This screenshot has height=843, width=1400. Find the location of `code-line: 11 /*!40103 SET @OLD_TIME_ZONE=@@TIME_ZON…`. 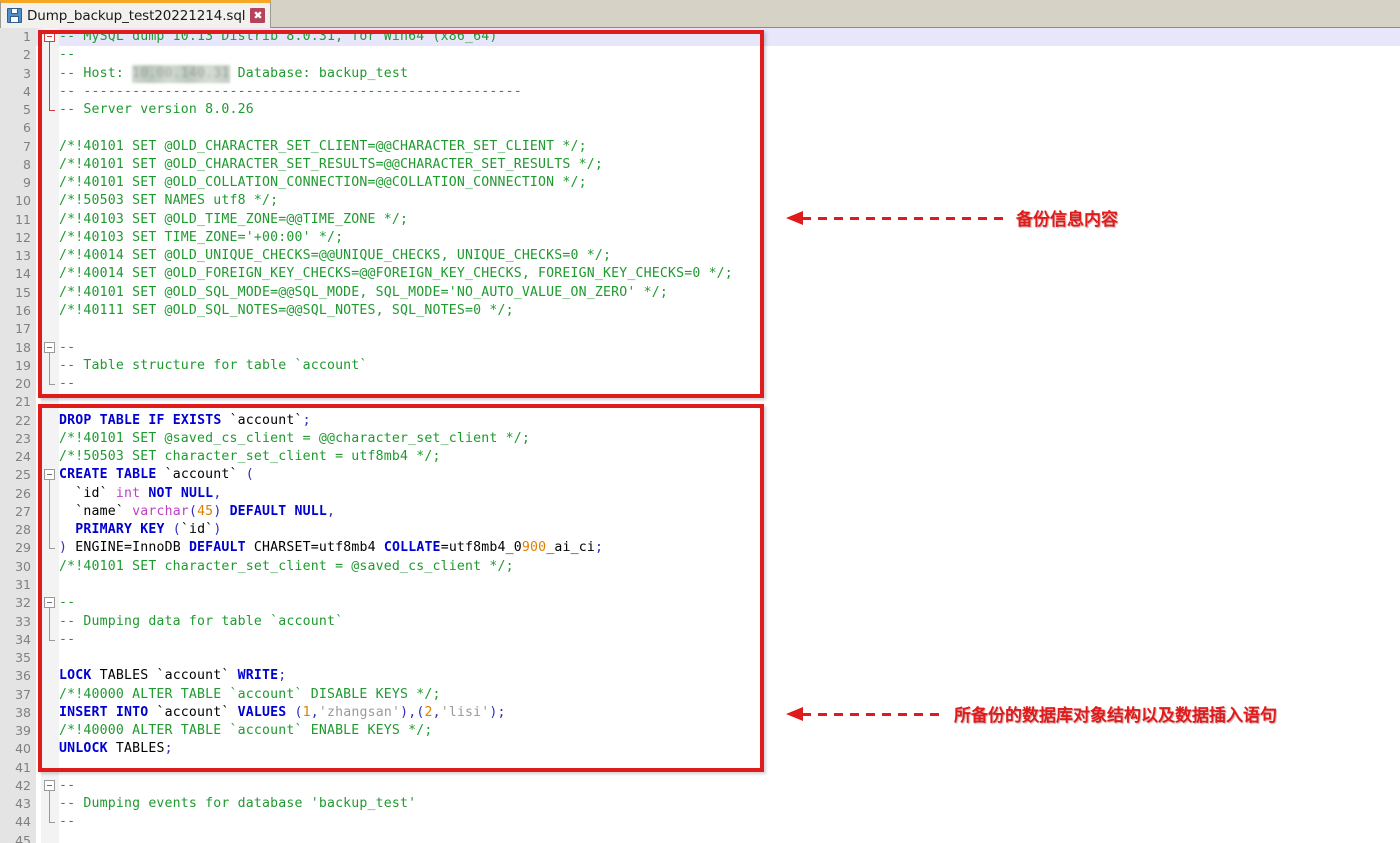

code-line: 11 /*!40103 SET @OLD_TIME_ZONE=@@TIME_ZON… is located at coordinates (700, 219).